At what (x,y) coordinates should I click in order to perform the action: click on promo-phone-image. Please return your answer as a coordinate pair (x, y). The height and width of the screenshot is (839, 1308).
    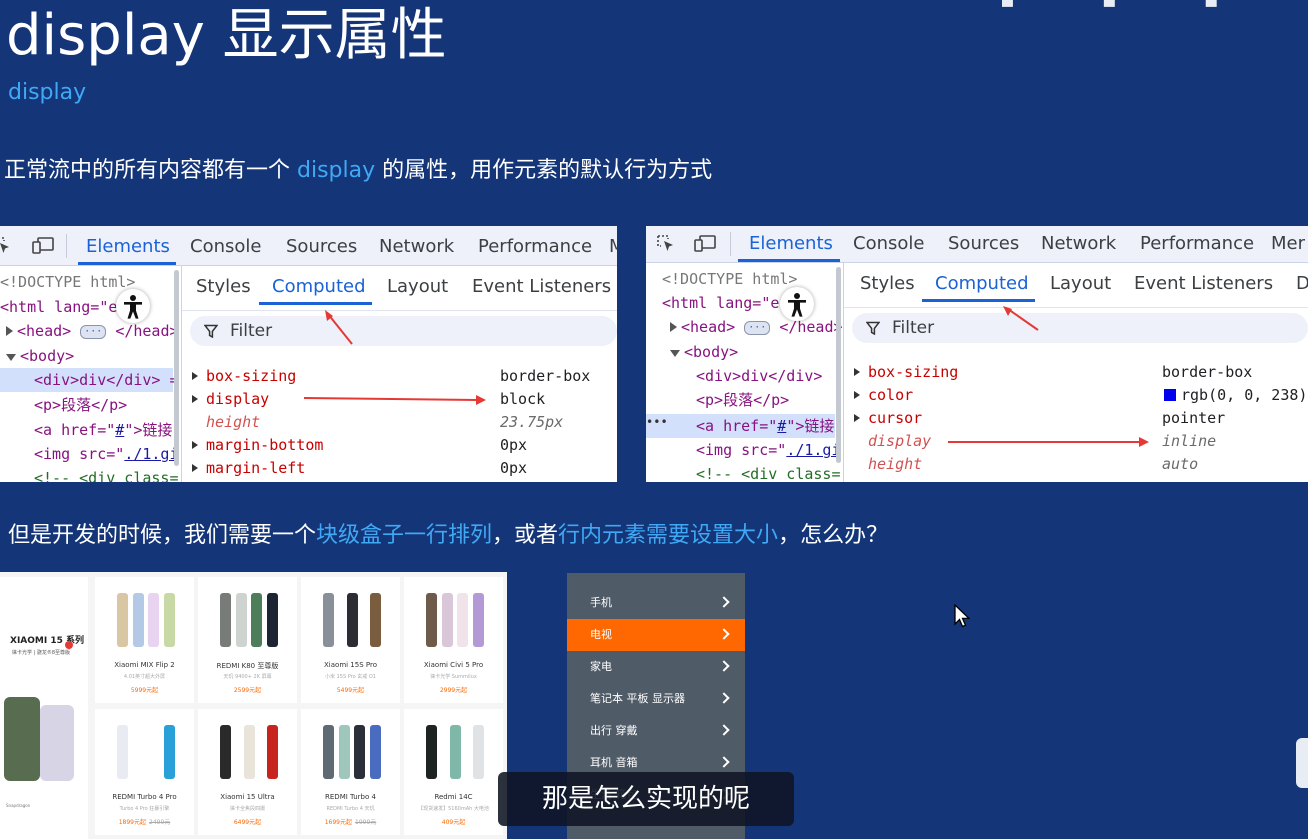
    Looking at the image, I should click on (57, 743).